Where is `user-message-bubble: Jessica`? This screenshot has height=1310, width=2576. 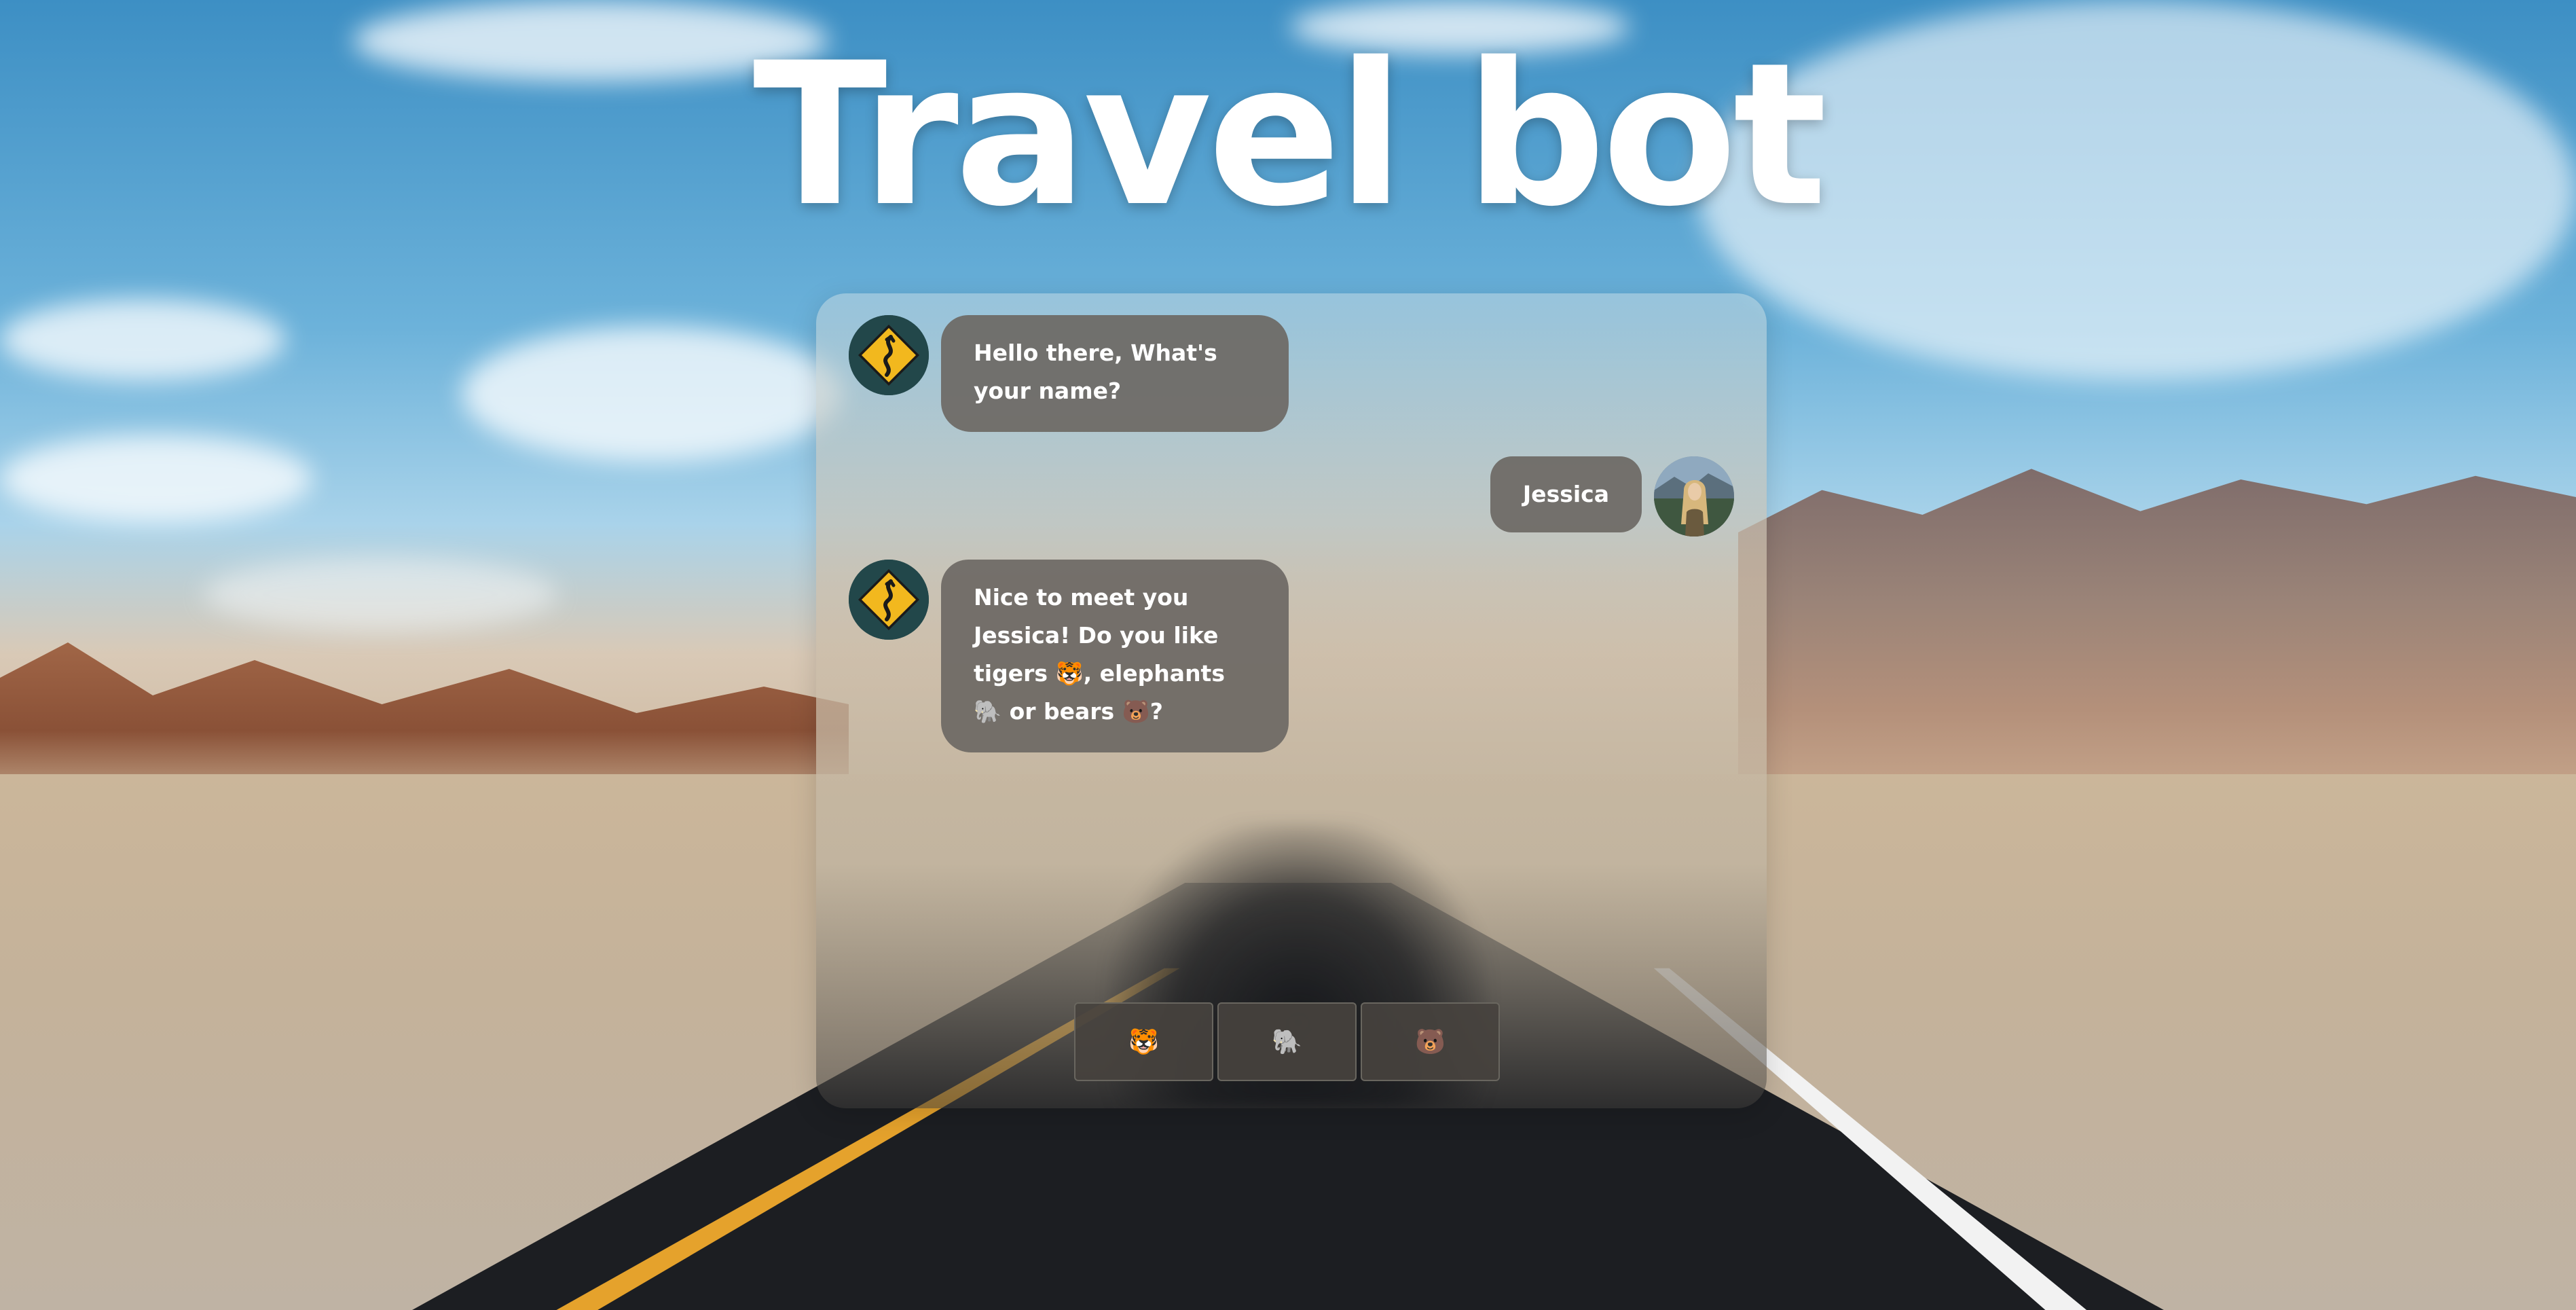 user-message-bubble: Jessica is located at coordinates (1566, 494).